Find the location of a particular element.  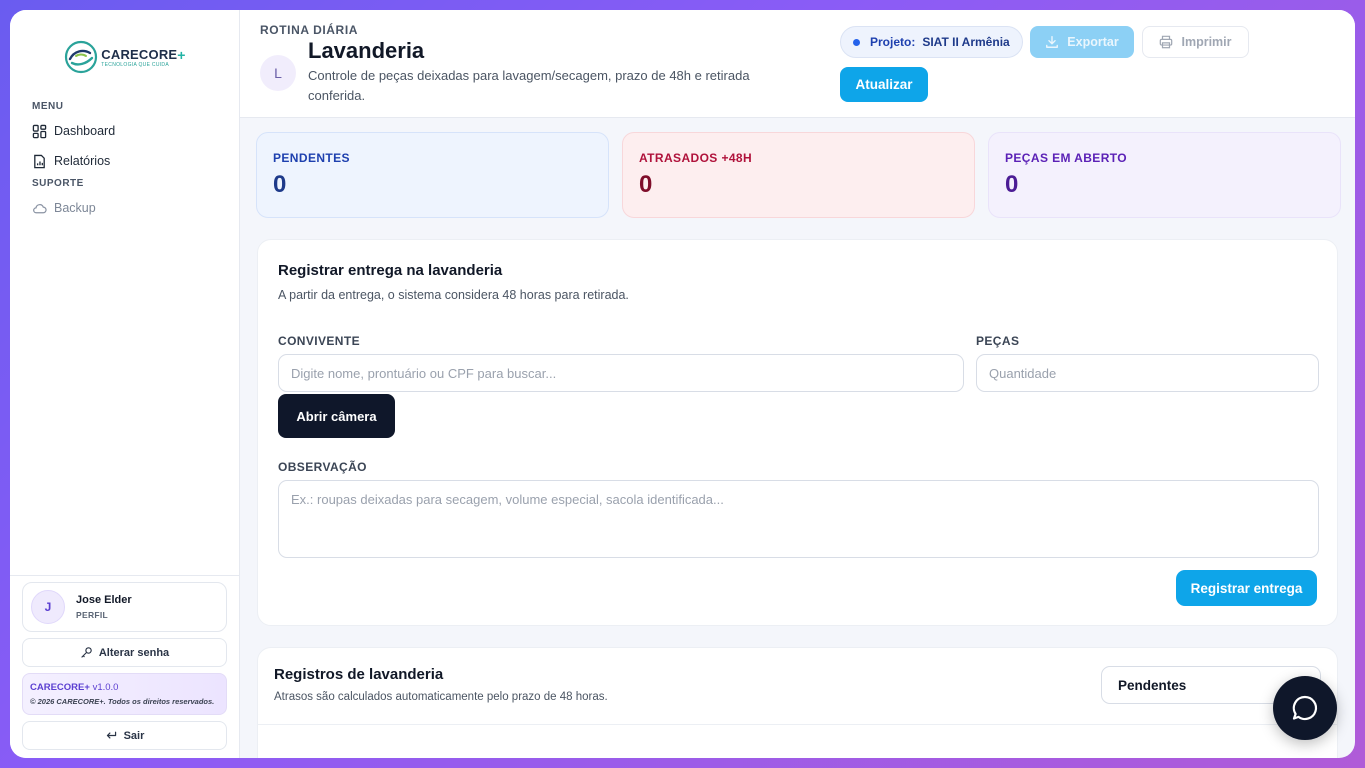

stat-card-overdue: ATRASADOS +48H 0 is located at coordinates (798, 175).